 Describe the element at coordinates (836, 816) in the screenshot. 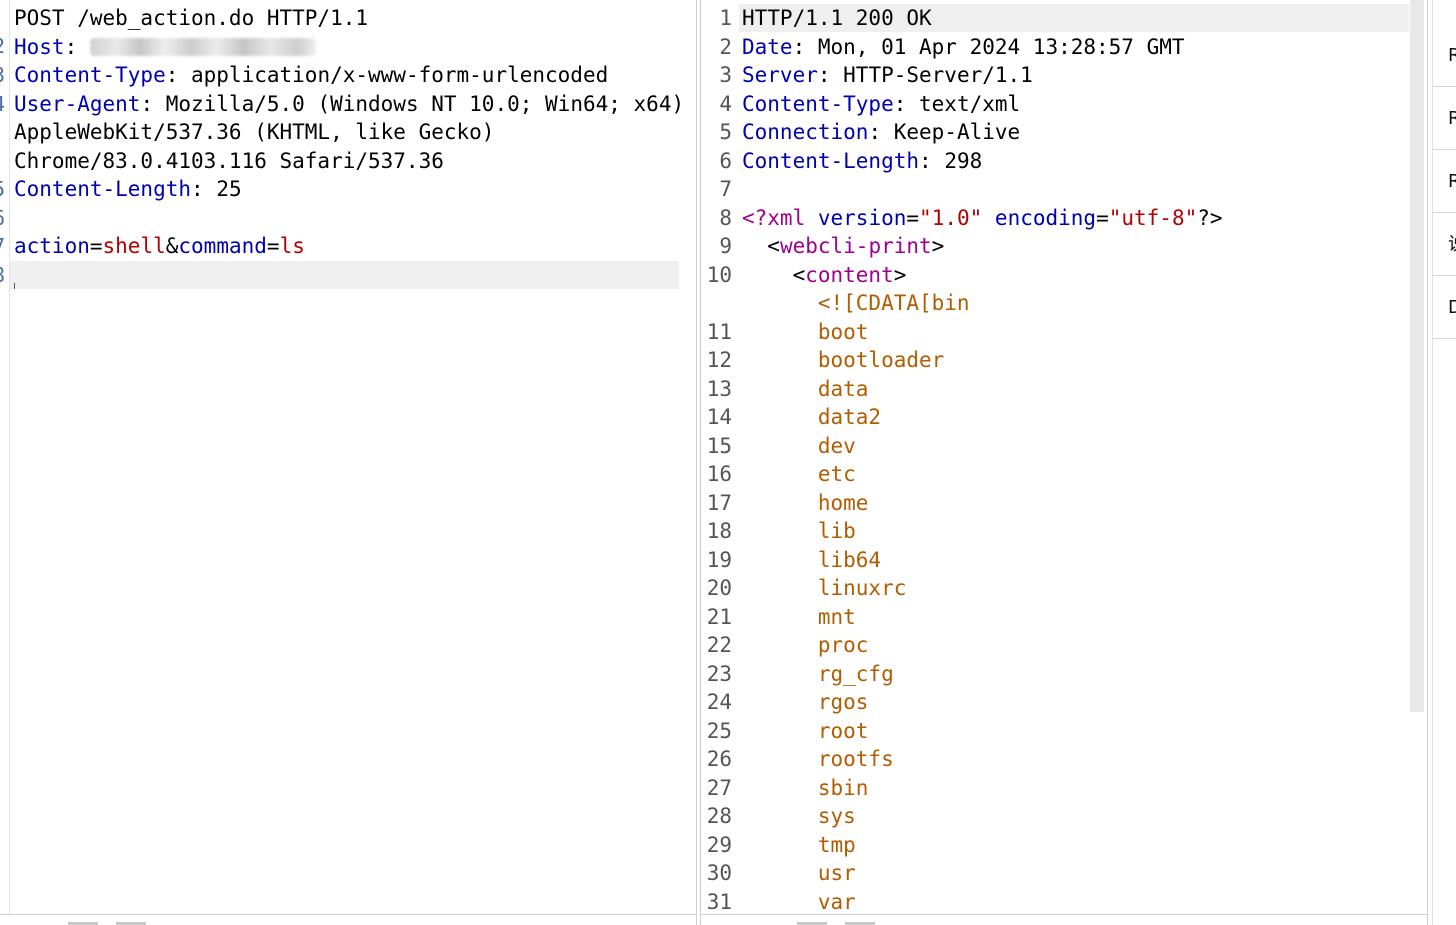

I see `dir-entry: sys` at that location.